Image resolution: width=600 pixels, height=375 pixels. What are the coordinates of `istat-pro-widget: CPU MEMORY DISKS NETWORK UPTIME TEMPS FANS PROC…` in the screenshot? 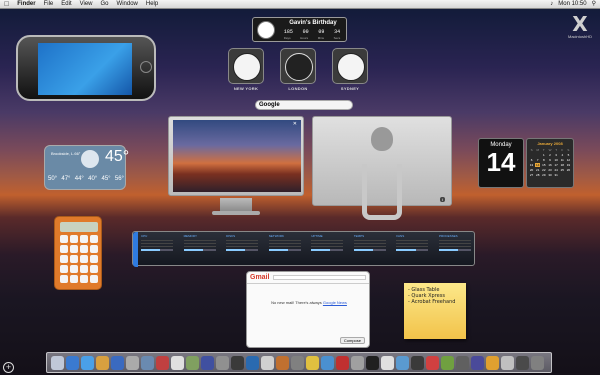 It's located at (303, 249).